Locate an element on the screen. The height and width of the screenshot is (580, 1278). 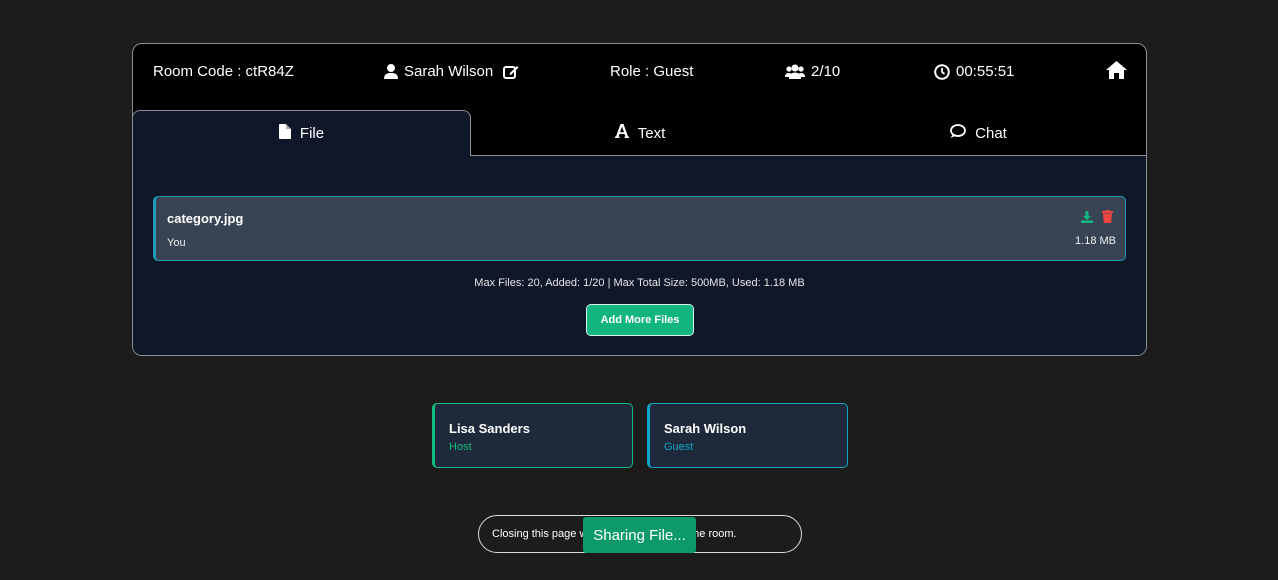
participant-count: 2/10 is located at coordinates (812, 71).